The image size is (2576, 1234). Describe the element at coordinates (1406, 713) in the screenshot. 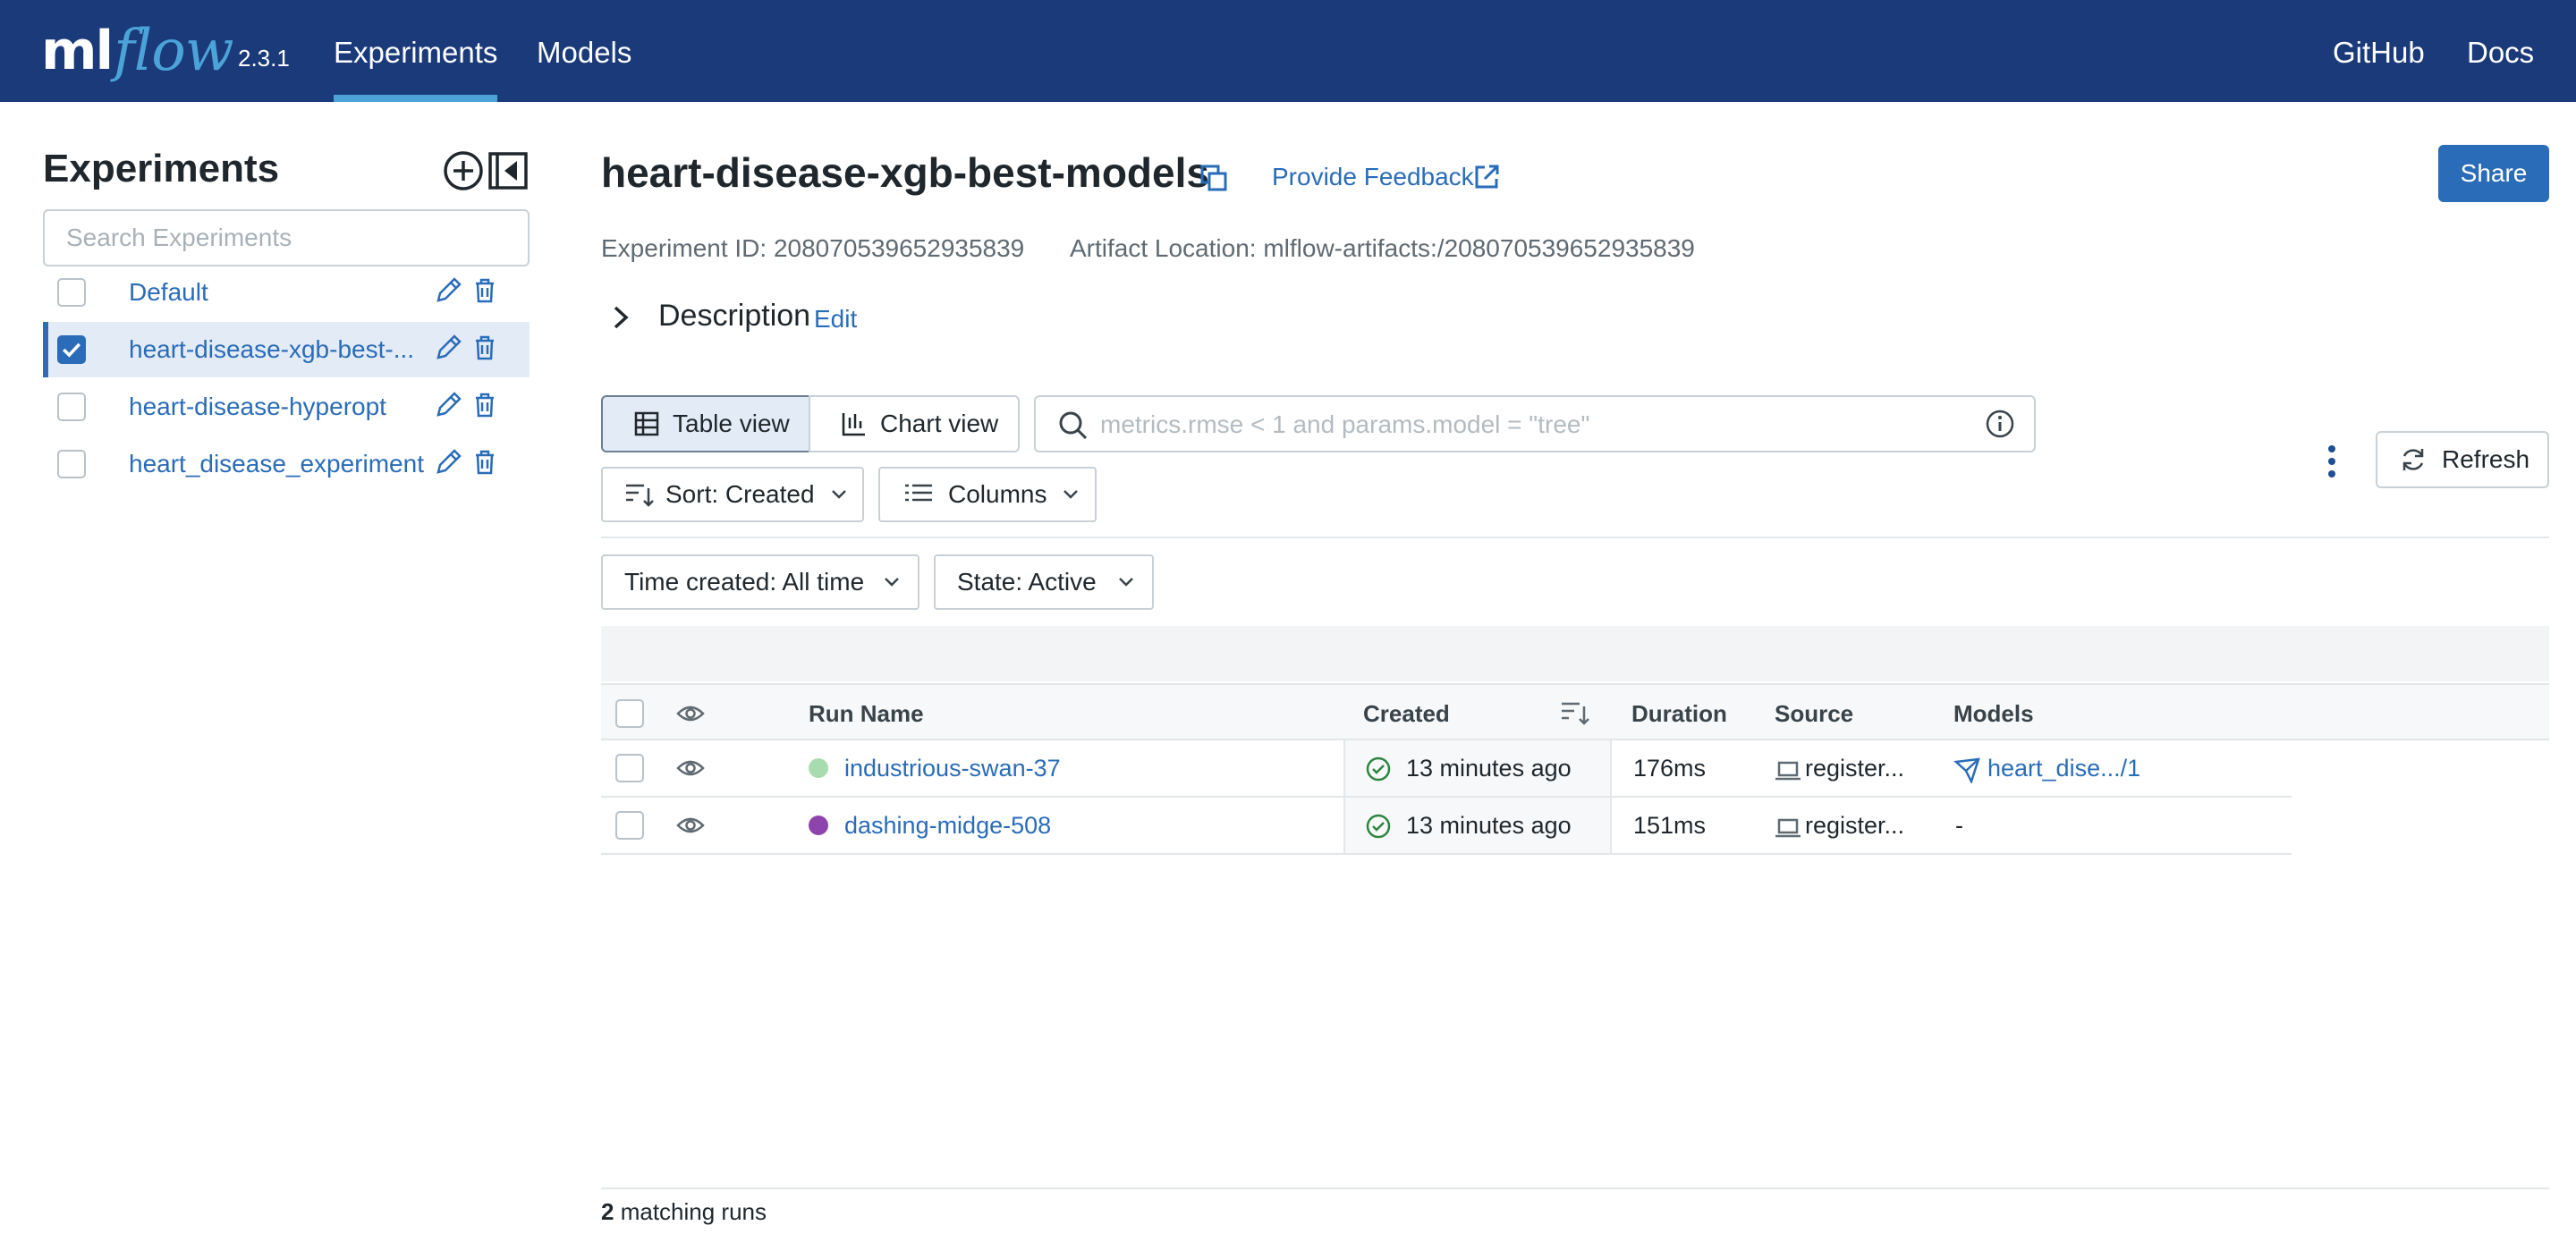

I see `column-header-created: Created` at that location.